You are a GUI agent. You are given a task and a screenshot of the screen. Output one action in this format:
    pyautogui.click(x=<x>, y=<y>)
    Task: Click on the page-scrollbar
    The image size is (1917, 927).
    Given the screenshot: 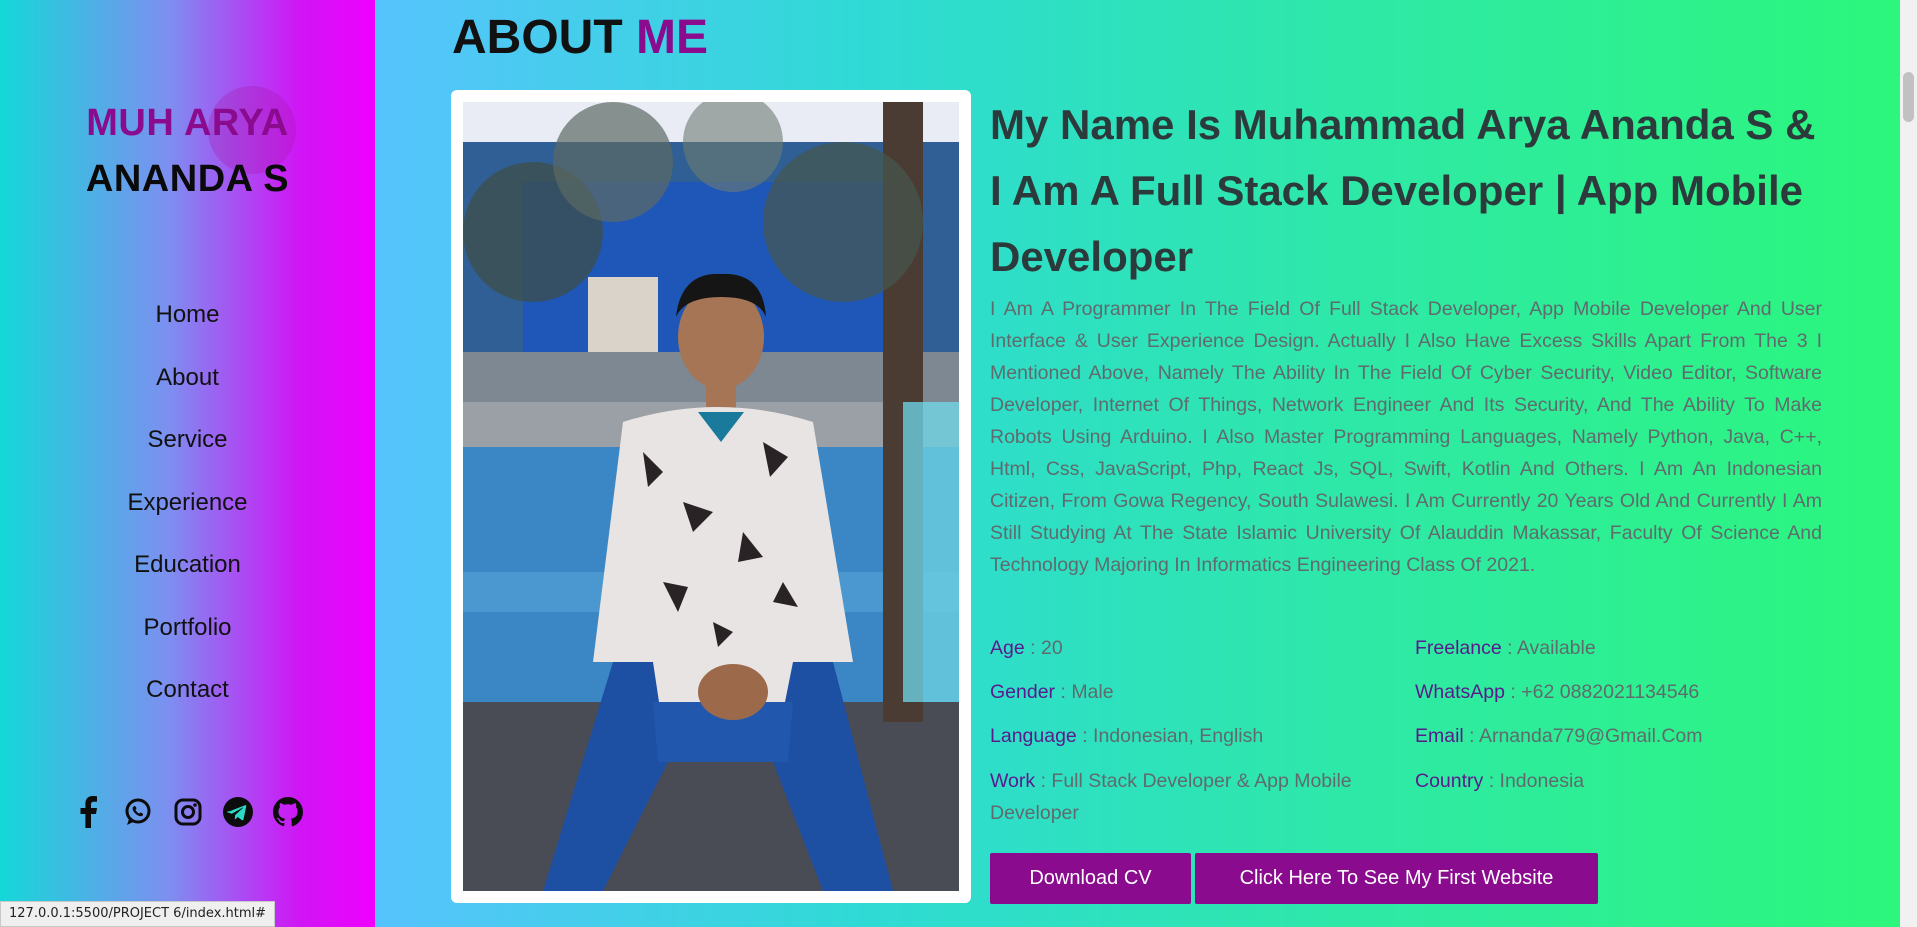 What is the action you would take?
    pyautogui.click(x=1908, y=463)
    